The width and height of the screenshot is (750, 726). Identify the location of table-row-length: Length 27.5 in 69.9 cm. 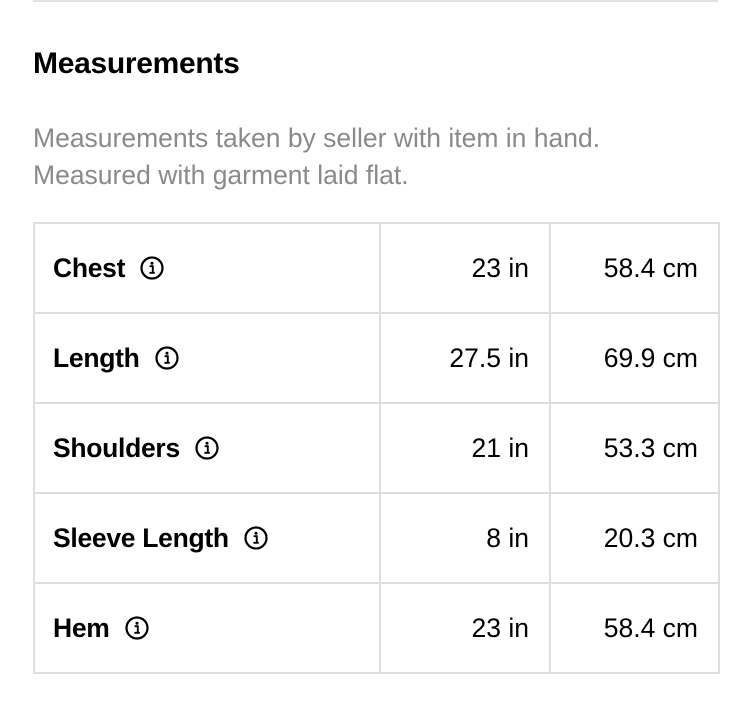
(376, 358).